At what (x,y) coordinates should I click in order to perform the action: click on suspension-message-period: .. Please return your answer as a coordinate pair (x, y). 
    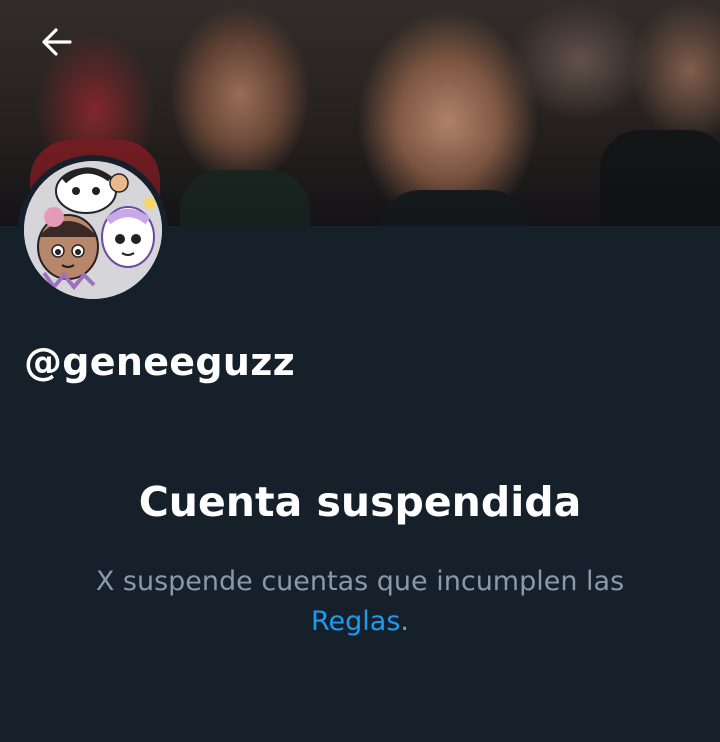
    Looking at the image, I should click on (404, 621).